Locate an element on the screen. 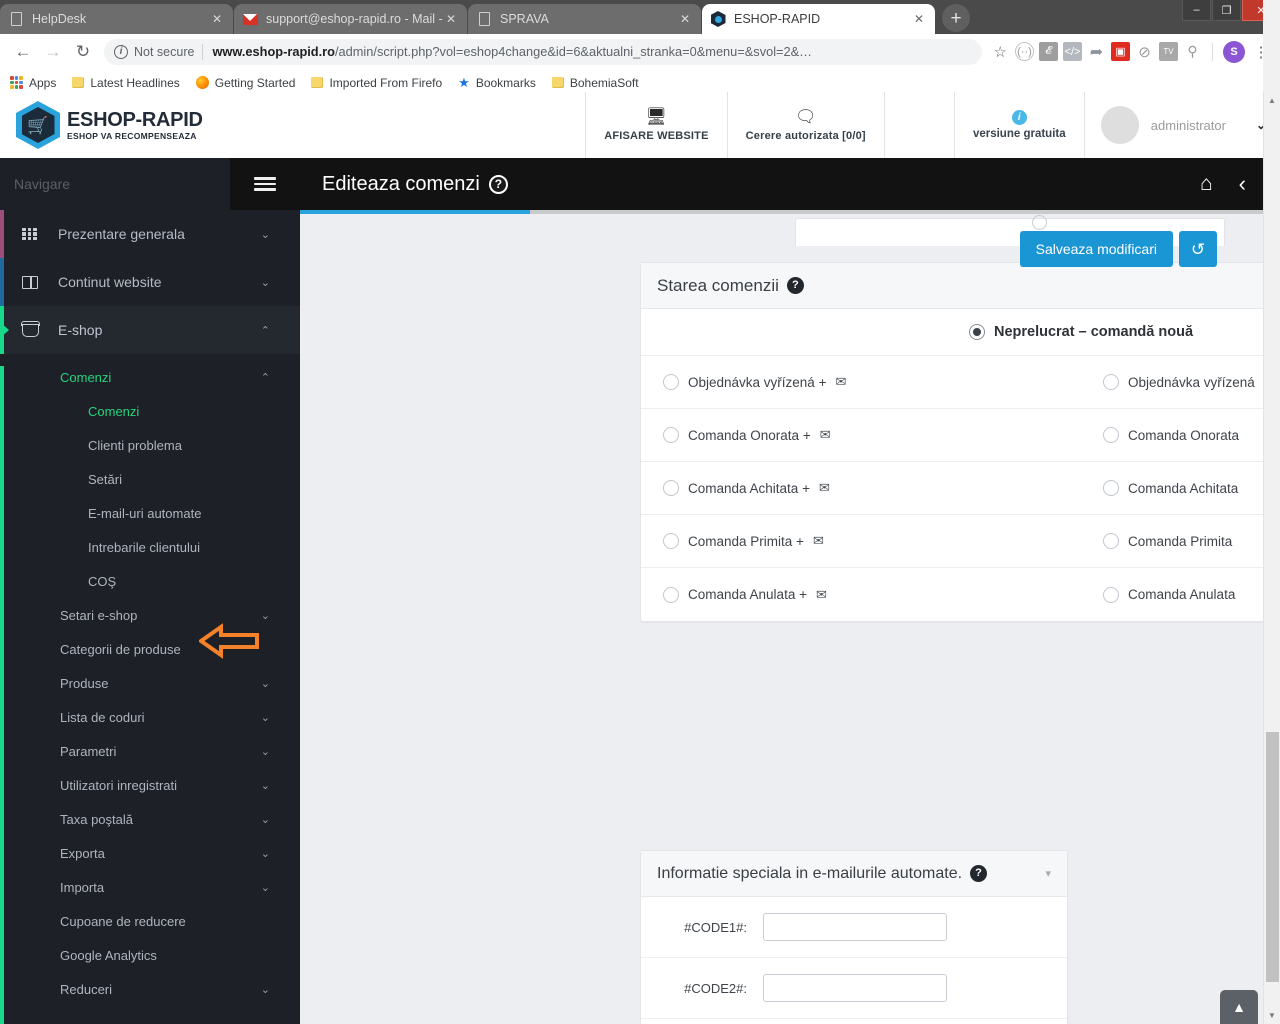 Image resolution: width=1280 pixels, height=1024 pixels. extension-code-icon: </> is located at coordinates (1072, 51).